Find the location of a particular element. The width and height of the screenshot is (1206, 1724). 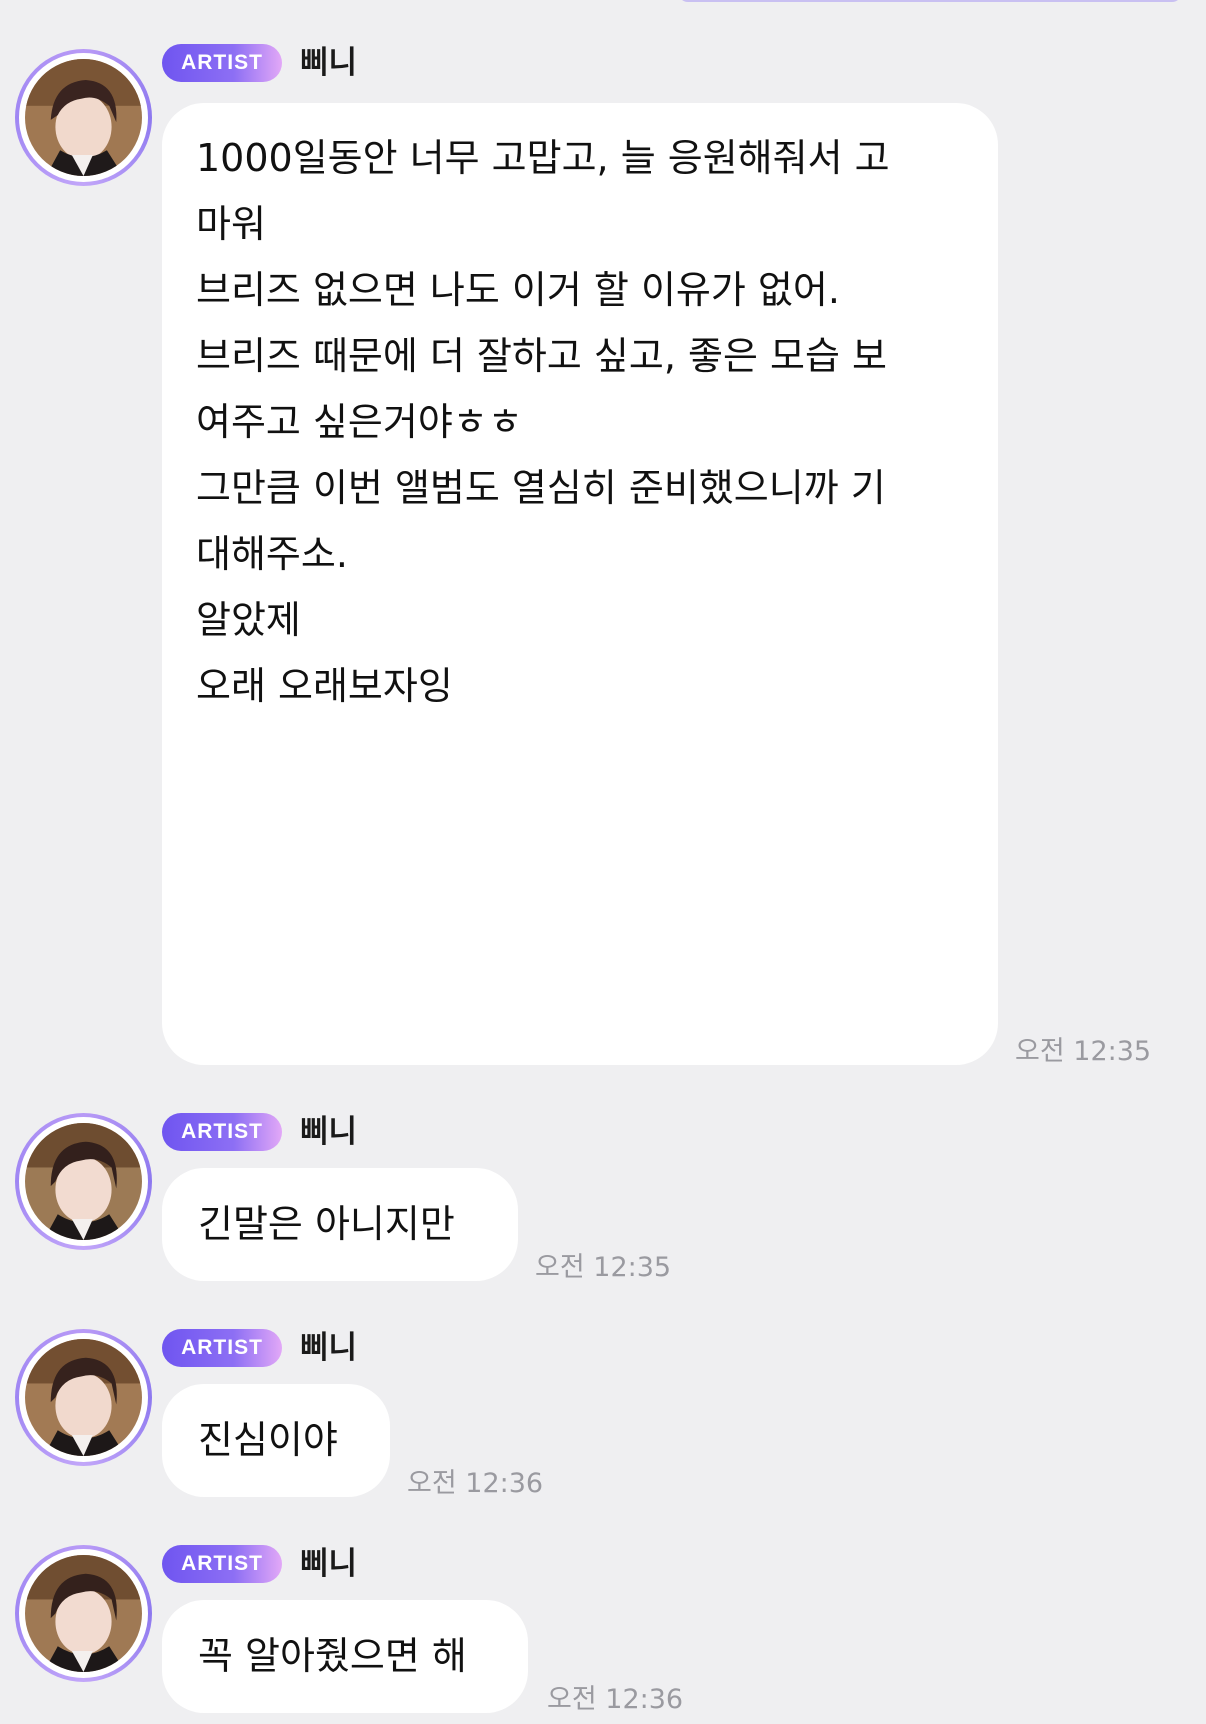

message-text-line: 꼭 알아줬으면 해 is located at coordinates (332, 1656).